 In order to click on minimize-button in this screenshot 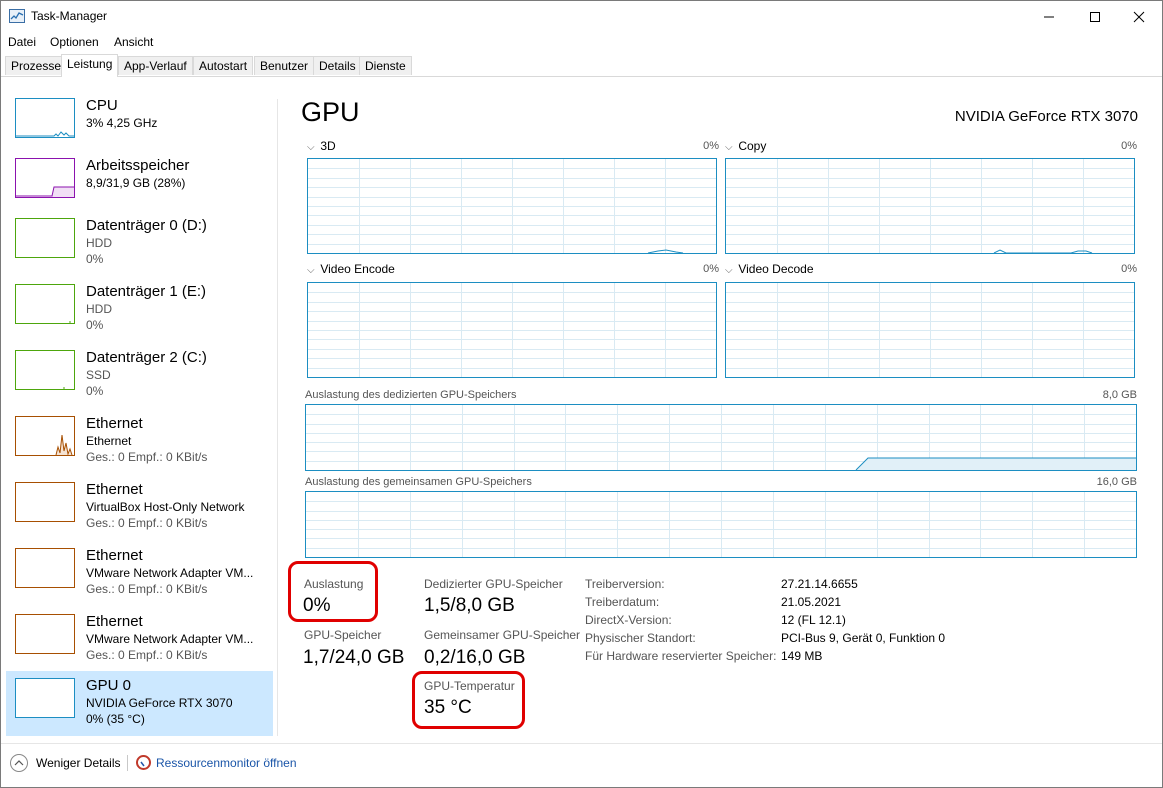, I will do `click(1049, 16)`.